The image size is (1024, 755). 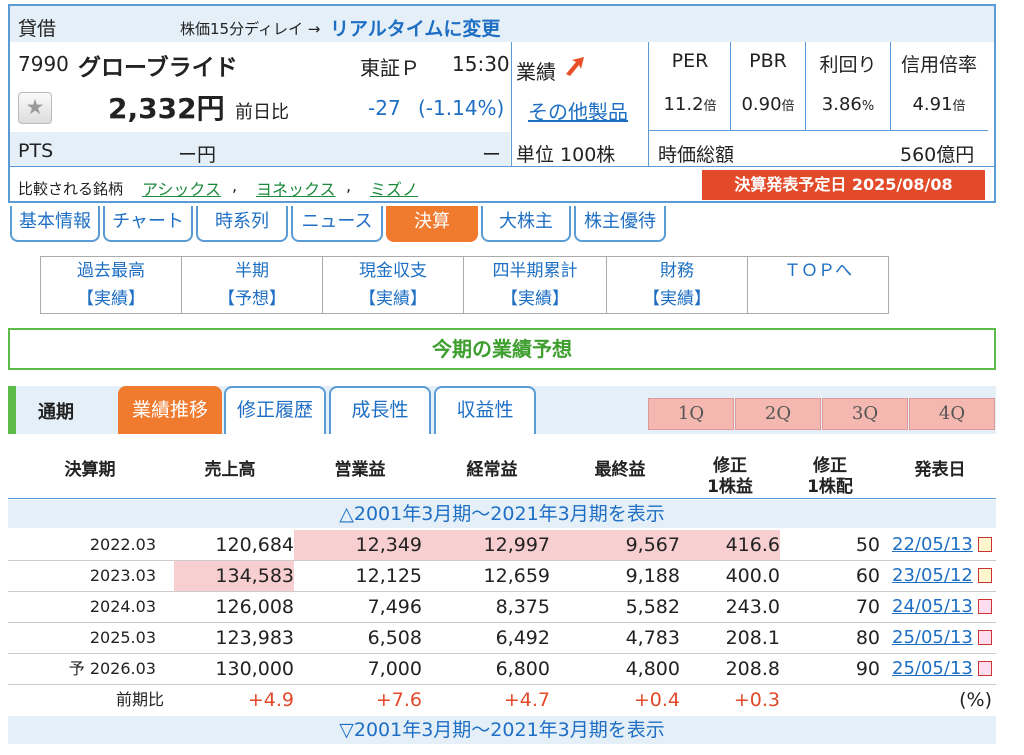 I want to click on compare-link: ミズノ, so click(x=394, y=188).